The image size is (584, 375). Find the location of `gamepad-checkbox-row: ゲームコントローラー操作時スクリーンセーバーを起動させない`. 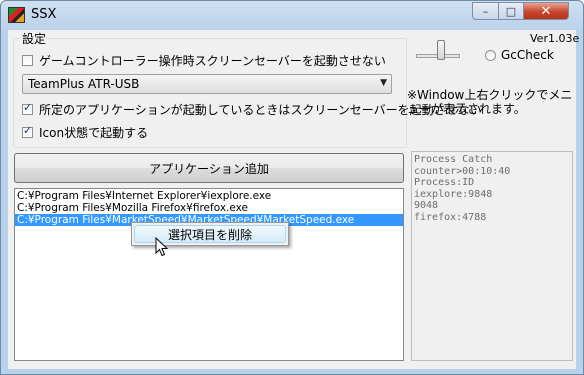

gamepad-checkbox-row: ゲームコントローラー操作時スクリーンセーバーを起動させない is located at coordinates (204, 60).